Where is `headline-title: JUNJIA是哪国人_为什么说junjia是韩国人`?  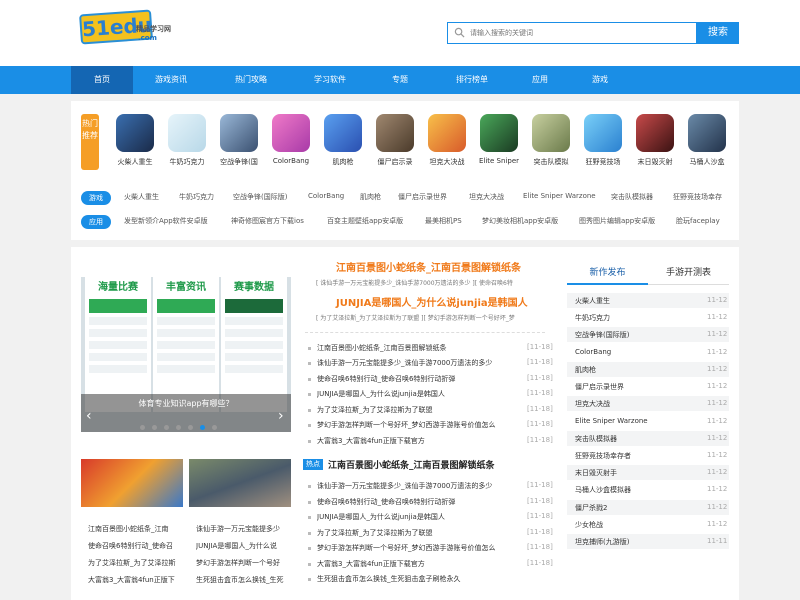
headline-title: JUNJIA是哪国人_为什么说junjia是韩国人 is located at coordinates (432, 301).